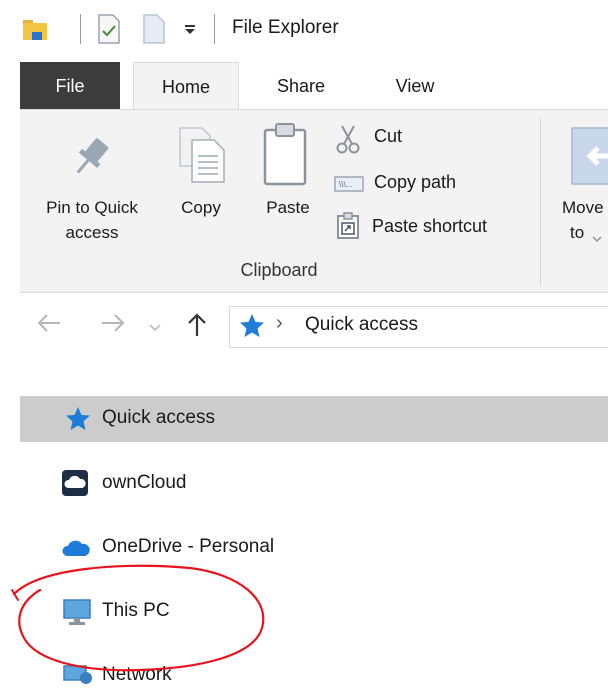  Describe the element at coordinates (285, 27) in the screenshot. I see `window-title: File Explorer` at that location.